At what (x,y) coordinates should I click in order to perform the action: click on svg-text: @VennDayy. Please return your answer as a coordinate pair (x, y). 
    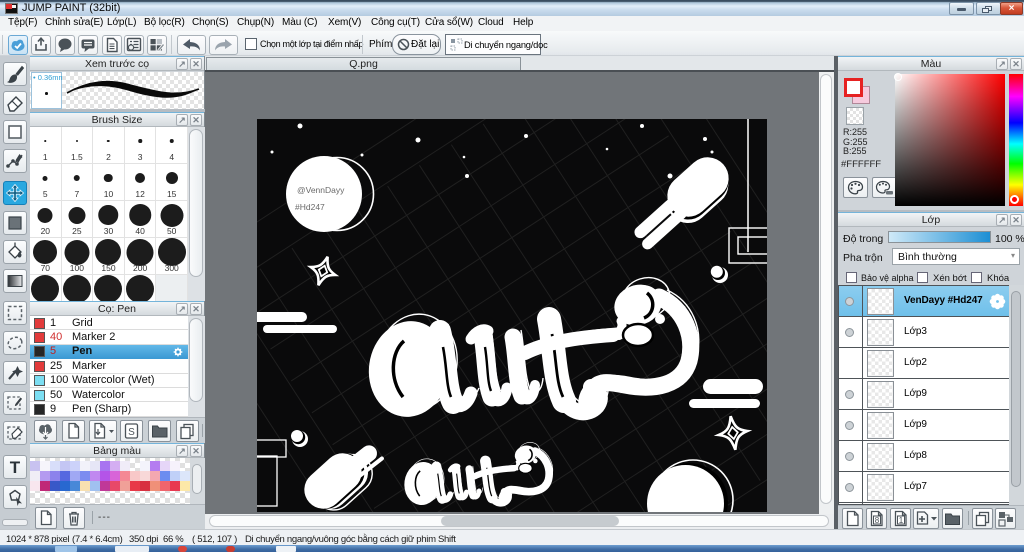
    Looking at the image, I should click on (321, 190).